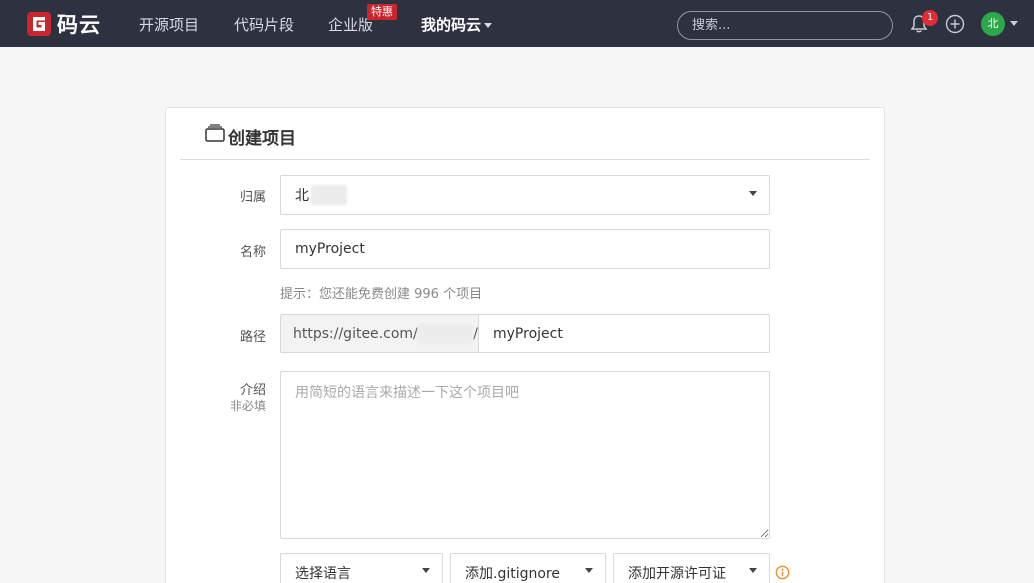  What do you see at coordinates (488, 25) in the screenshot?
I see `chevron-down-icon` at bounding box center [488, 25].